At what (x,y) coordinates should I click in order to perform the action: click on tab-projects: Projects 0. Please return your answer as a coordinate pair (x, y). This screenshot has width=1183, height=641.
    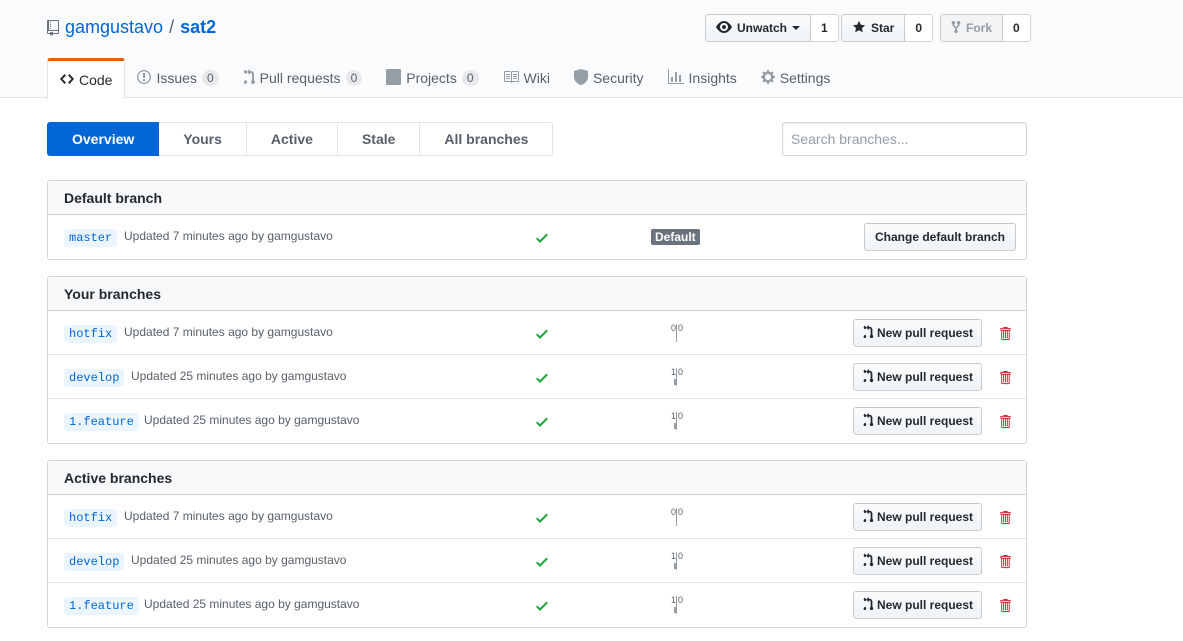
    Looking at the image, I should click on (432, 78).